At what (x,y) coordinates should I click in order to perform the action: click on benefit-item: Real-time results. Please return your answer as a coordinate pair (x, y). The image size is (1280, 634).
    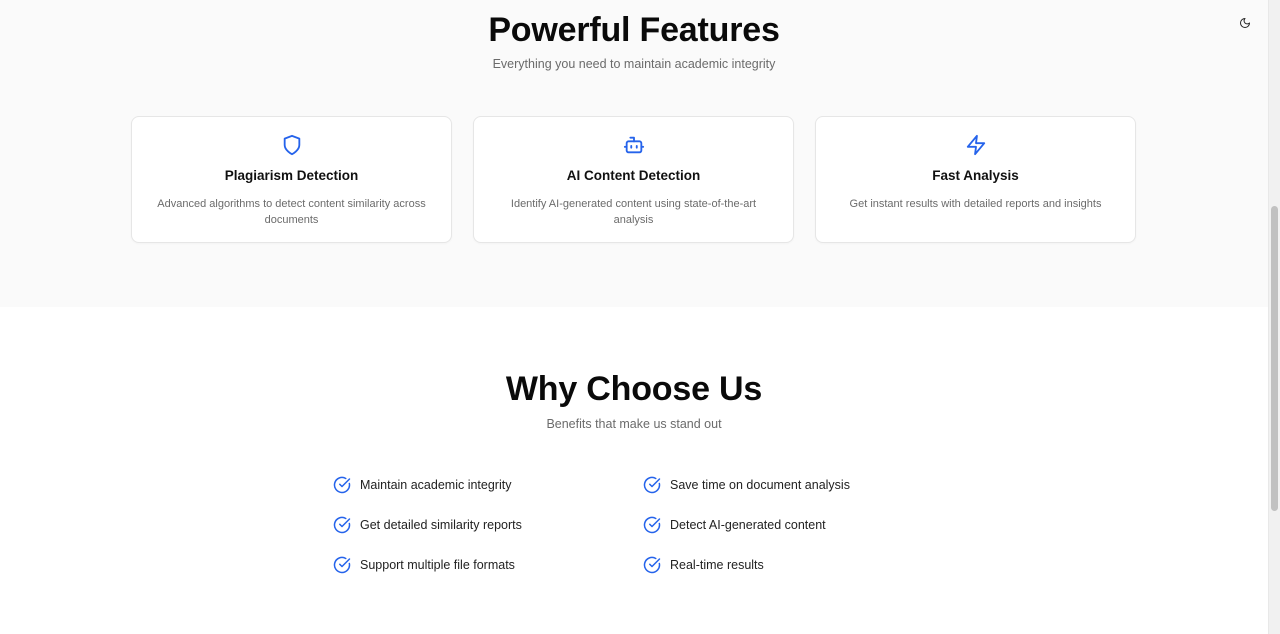
    Looking at the image, I should click on (703, 565).